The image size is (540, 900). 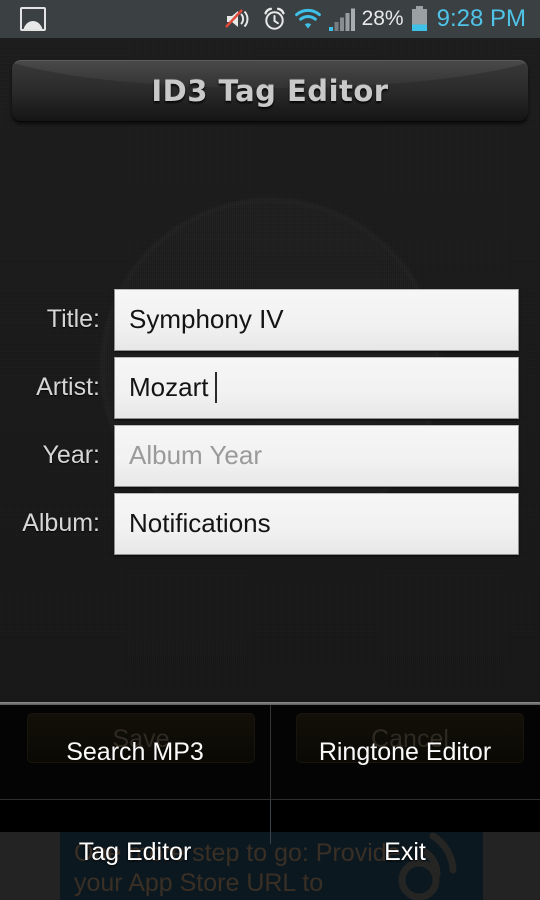 What do you see at coordinates (316, 455) in the screenshot?
I see `year-input: Album Year` at bounding box center [316, 455].